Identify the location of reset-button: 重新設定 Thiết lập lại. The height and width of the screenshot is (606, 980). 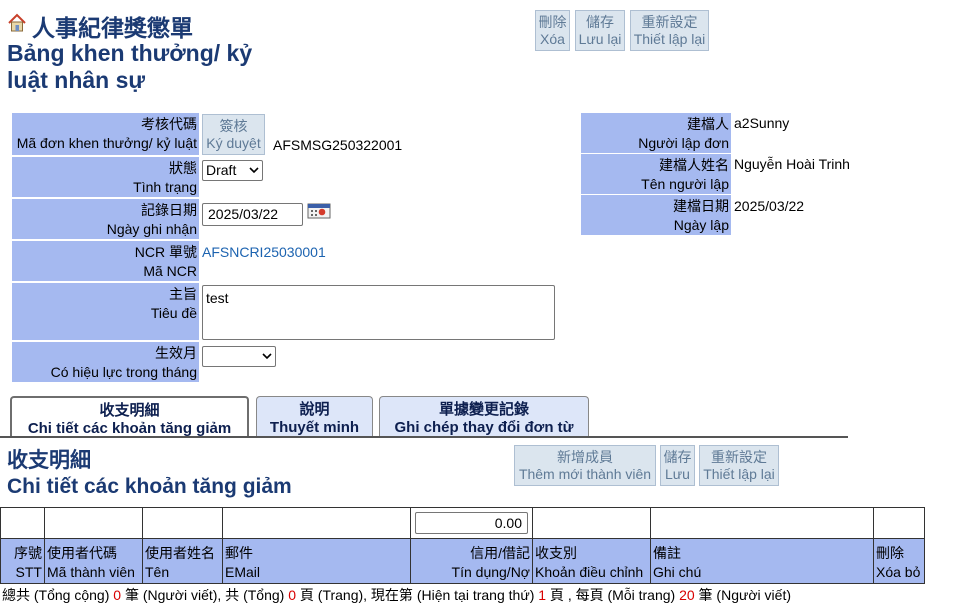
(669, 30).